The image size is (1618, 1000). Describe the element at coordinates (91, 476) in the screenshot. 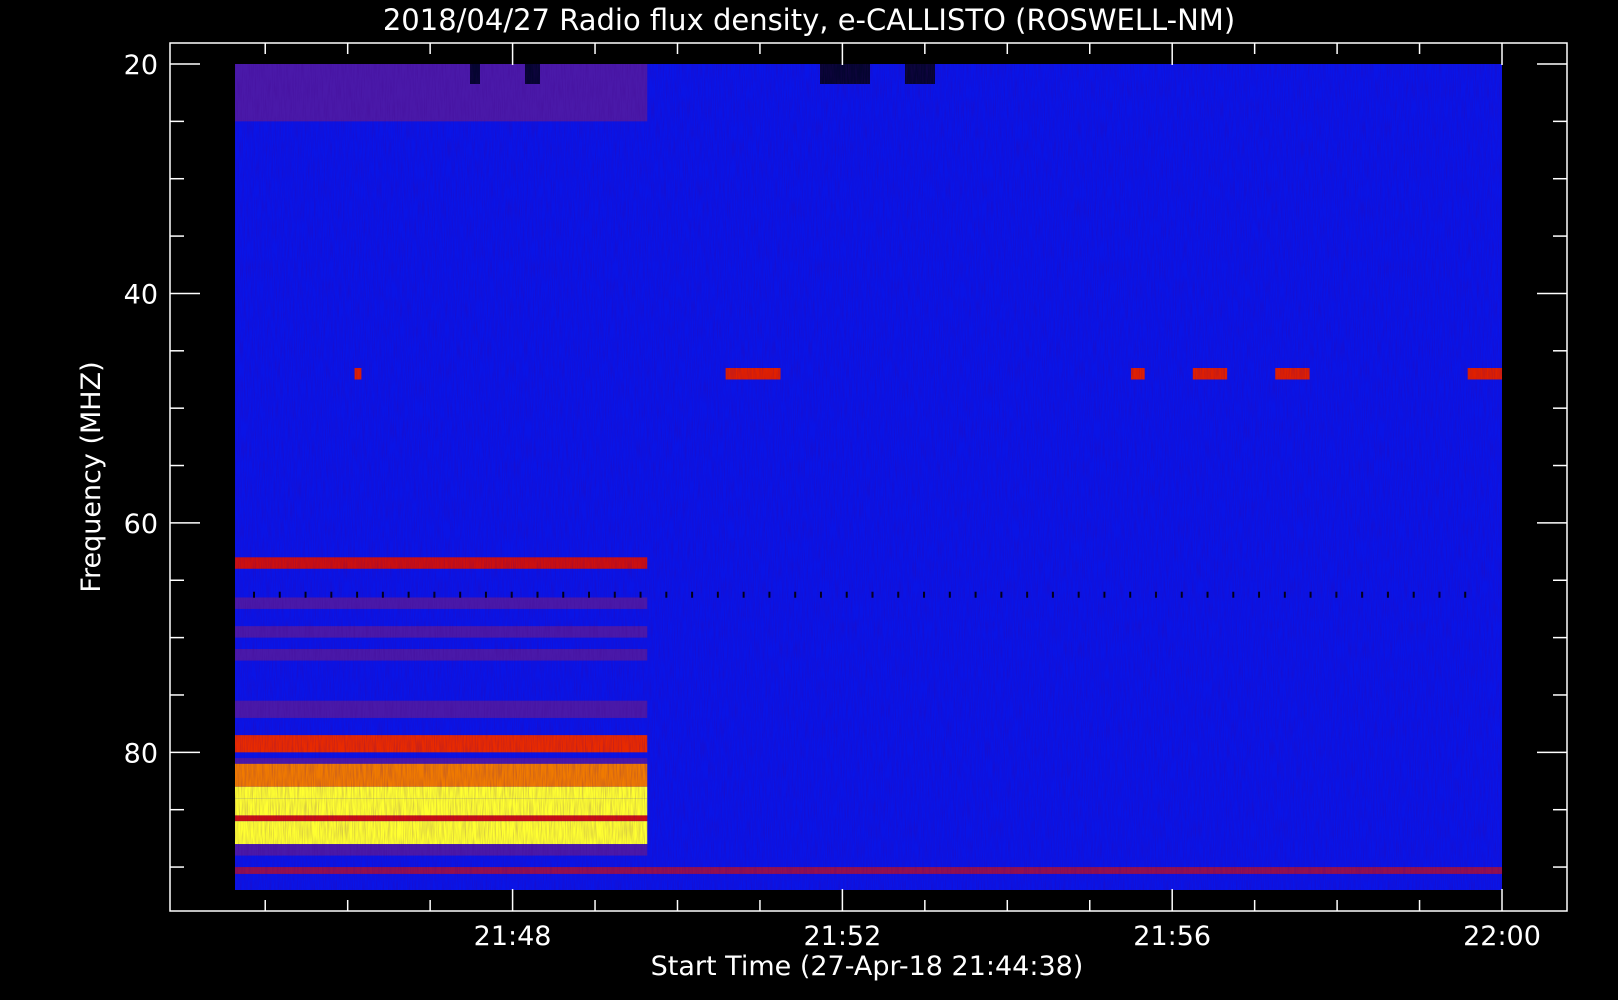

I see `y-axis-label: Frequency (MHZ)` at that location.